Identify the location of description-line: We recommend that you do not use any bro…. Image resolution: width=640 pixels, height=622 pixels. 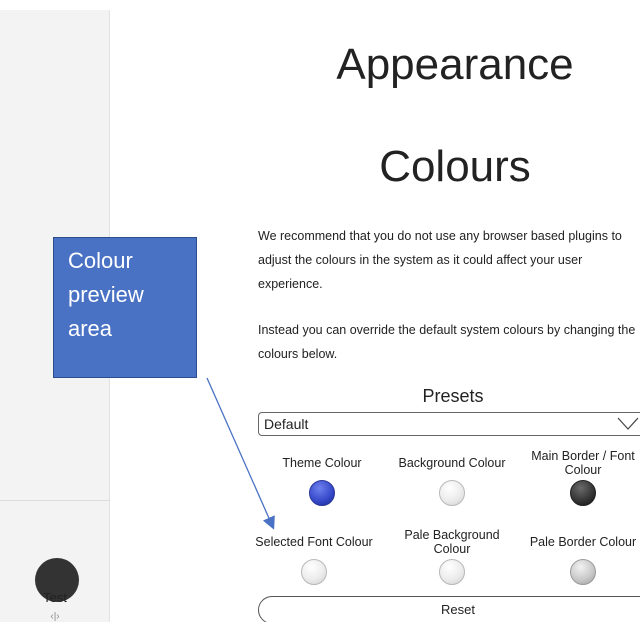
(440, 236).